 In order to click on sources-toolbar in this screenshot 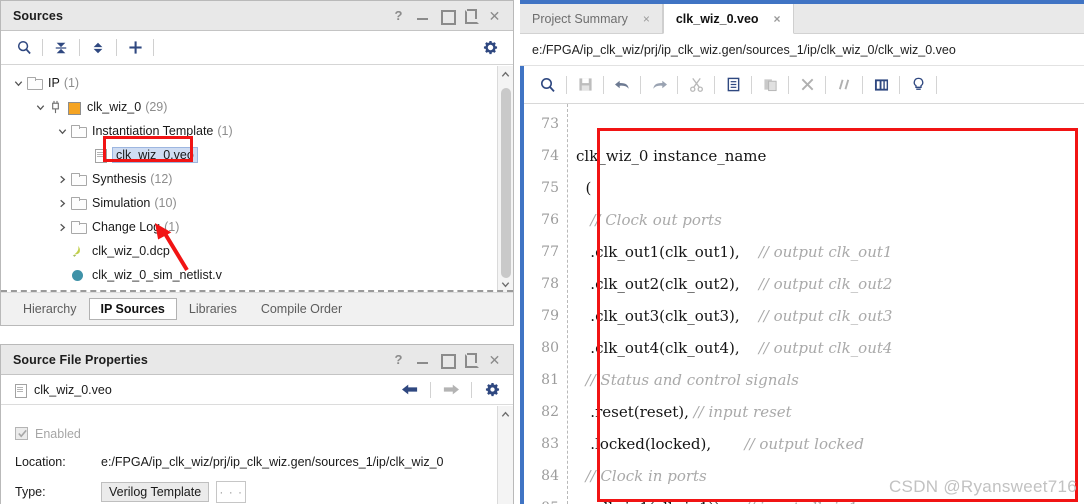, I will do `click(257, 48)`.